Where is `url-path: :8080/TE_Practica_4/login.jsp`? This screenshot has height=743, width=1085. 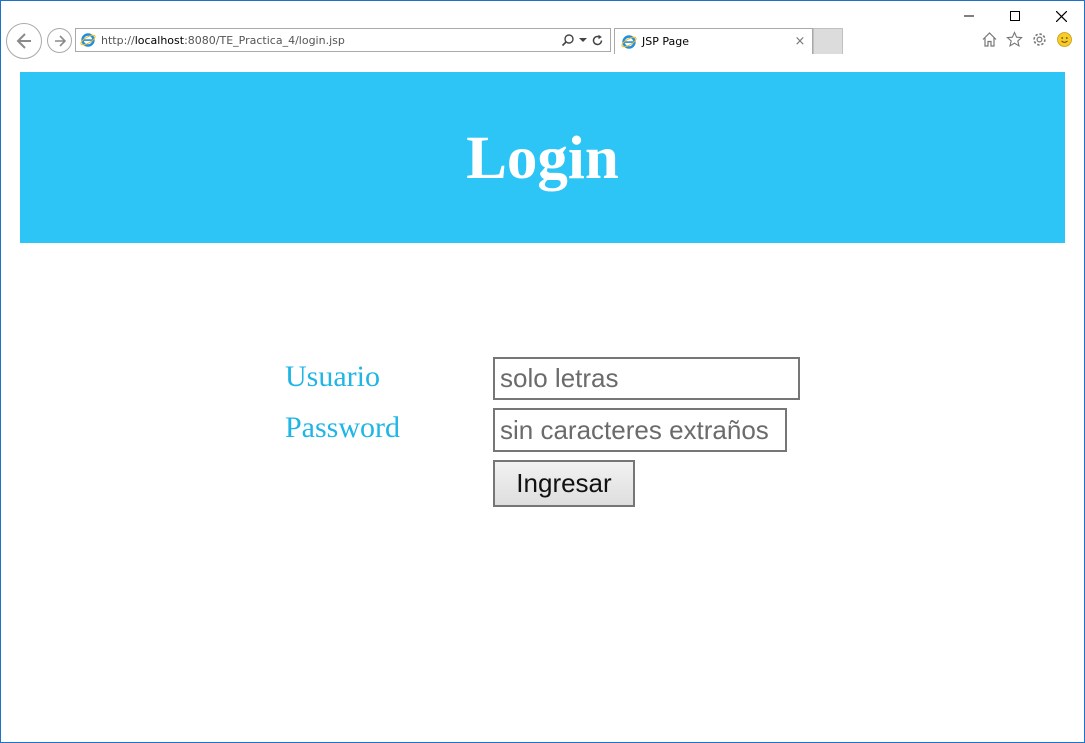 url-path: :8080/TE_Practica_4/login.jsp is located at coordinates (264, 40).